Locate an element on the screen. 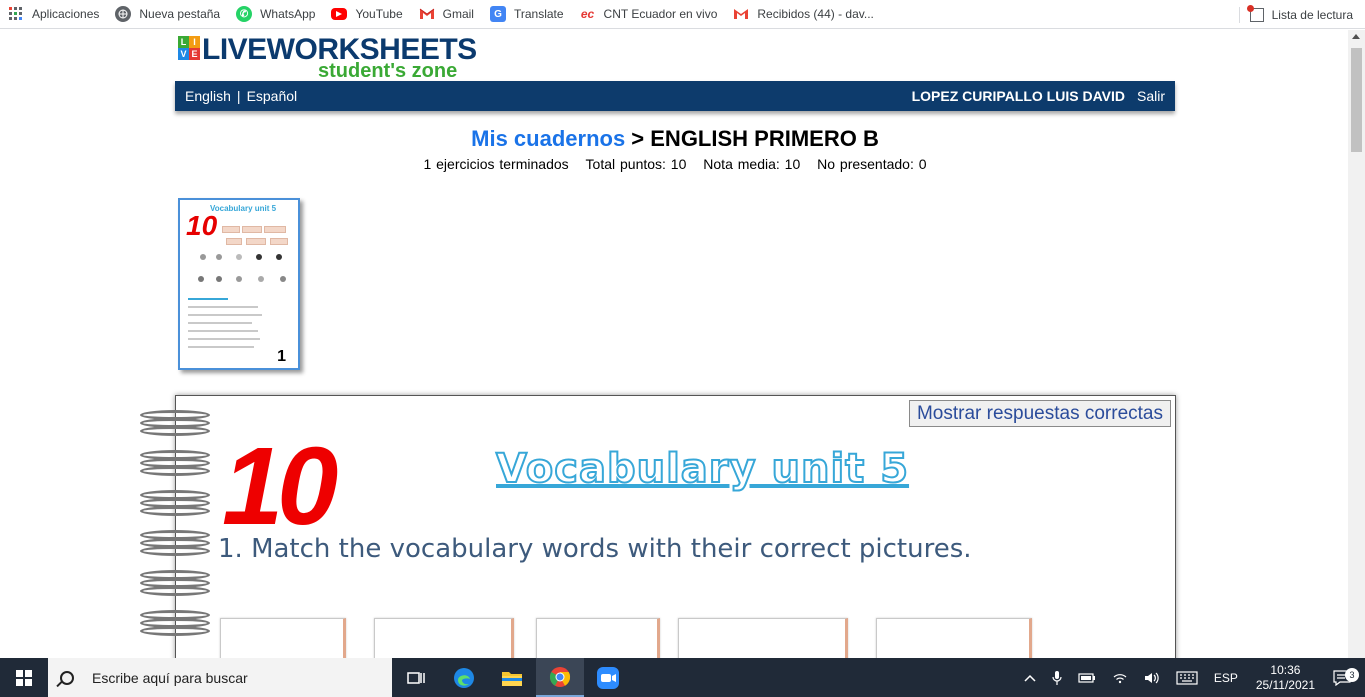  thumbnail-score: 10 is located at coordinates (202, 225).